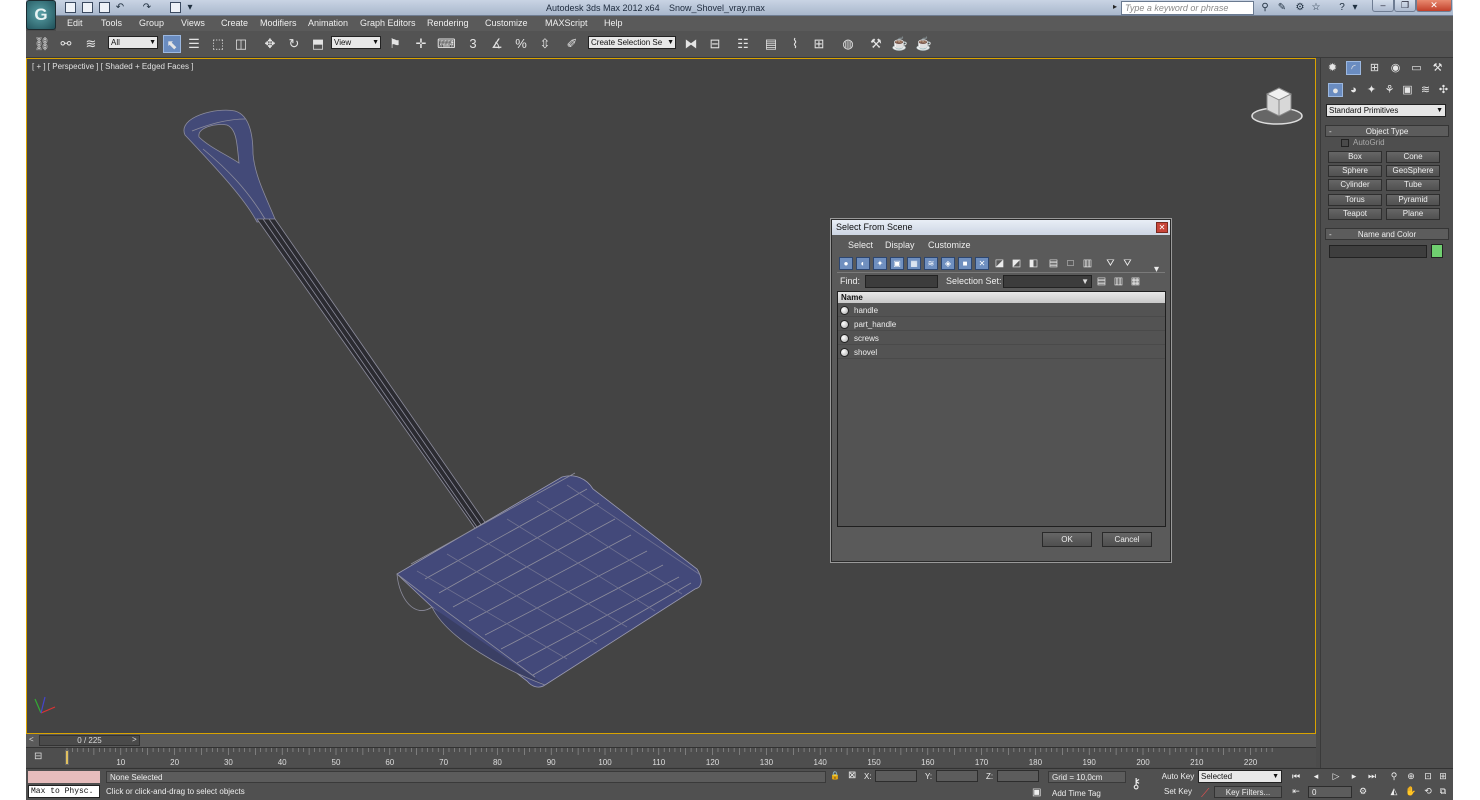 Image resolution: width=1480 pixels, height=800 pixels. Describe the element at coordinates (1296, 791) in the screenshot. I see `key-mode-toggle-icon: ⇤` at that location.